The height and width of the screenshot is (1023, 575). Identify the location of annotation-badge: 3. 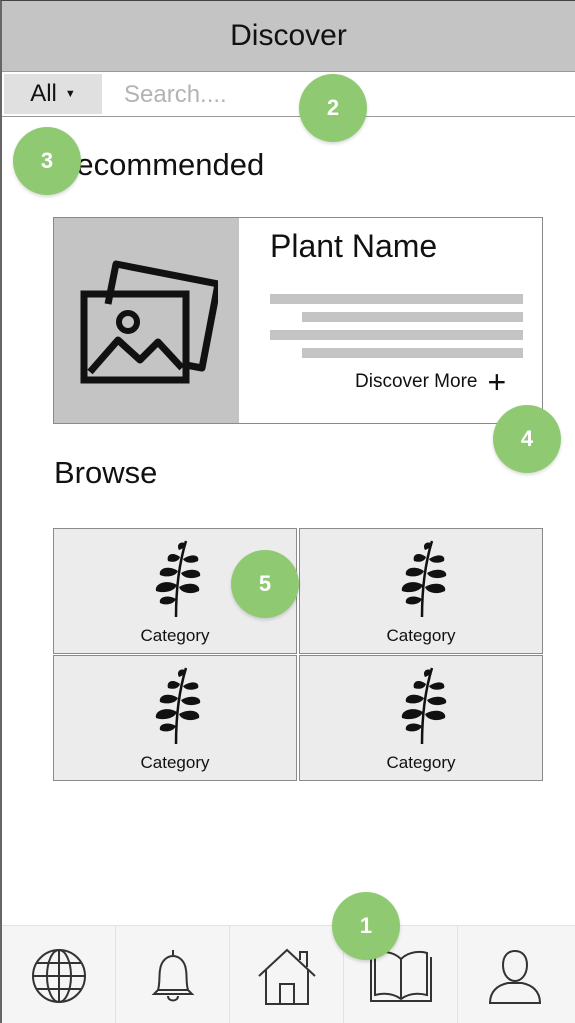
(47, 161).